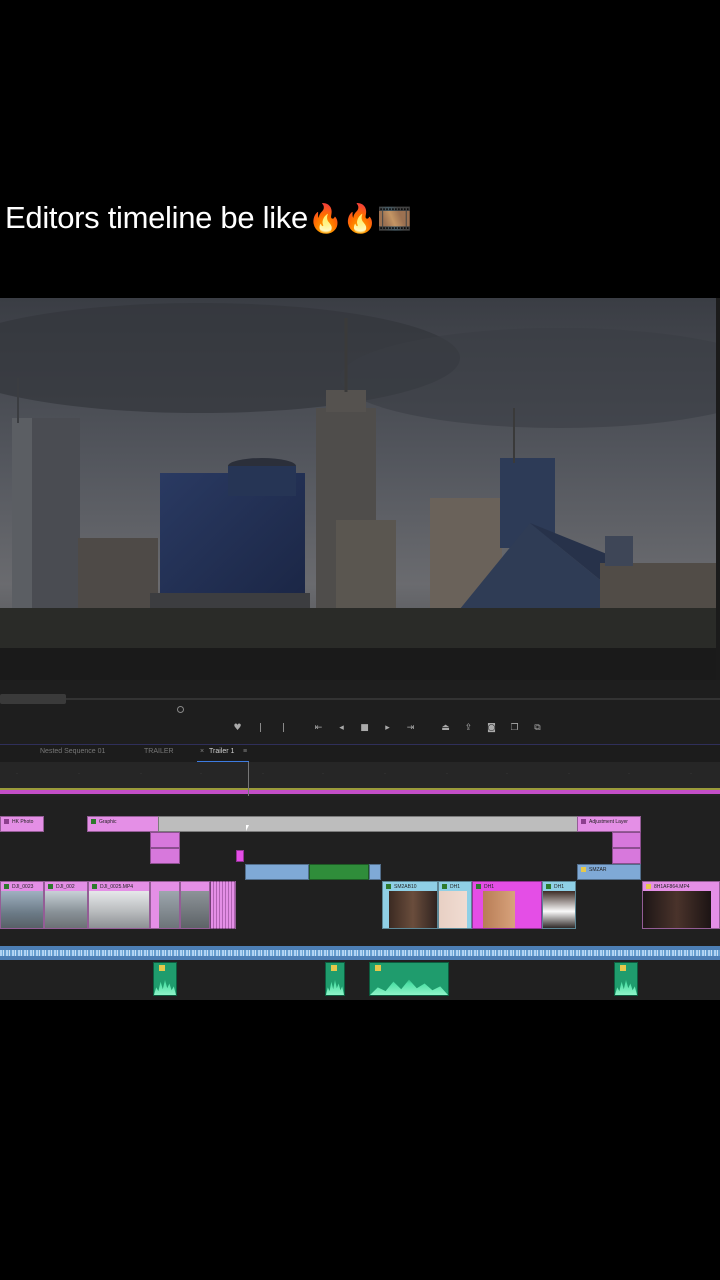 This screenshot has width=720, height=1280. Describe the element at coordinates (283, 728) in the screenshot. I see `mark-out-icon: |` at that location.